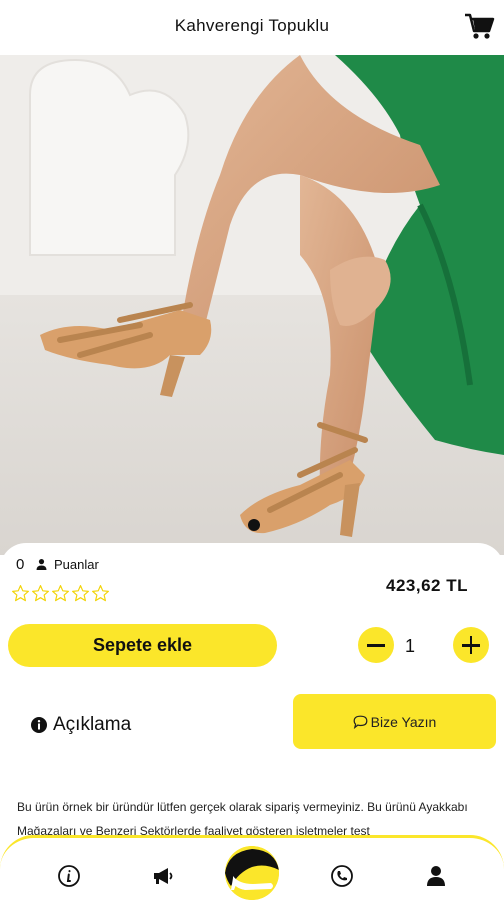 The height and width of the screenshot is (900, 504). I want to click on quantity-decrease-button, so click(376, 645).